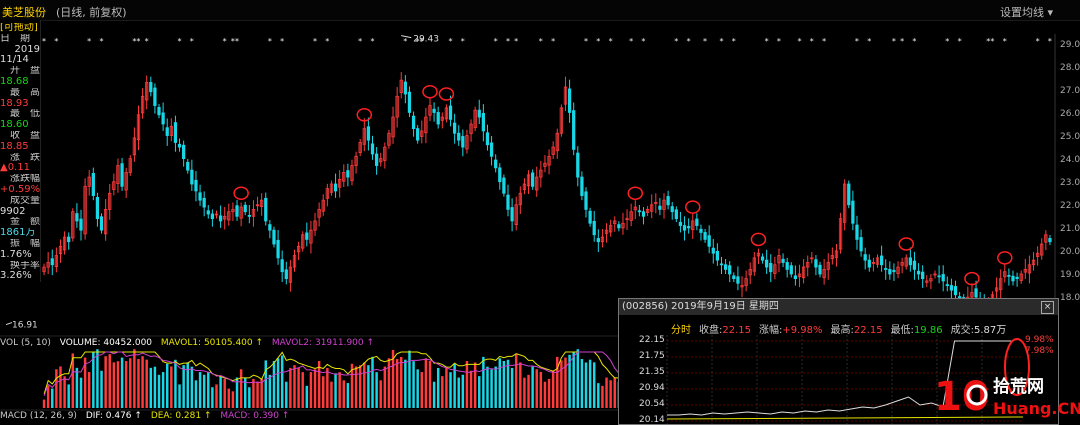 The height and width of the screenshot is (425, 1080). What do you see at coordinates (1070, 229) in the screenshot?
I see `price-axis-tick: 21.00` at bounding box center [1070, 229].